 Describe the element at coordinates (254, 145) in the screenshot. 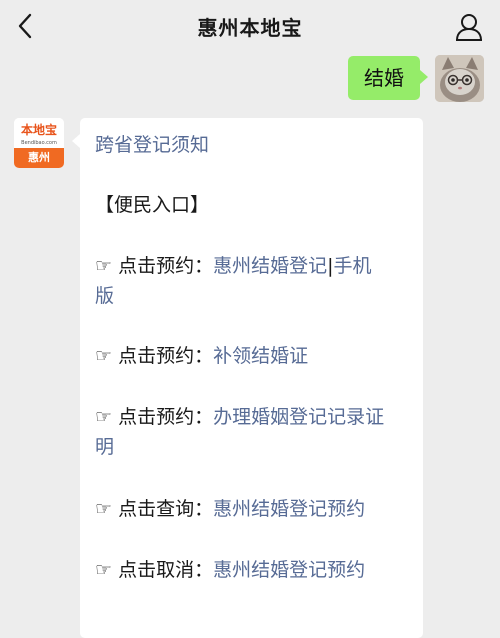

I see `heading-link: 跨省登记须知` at that location.